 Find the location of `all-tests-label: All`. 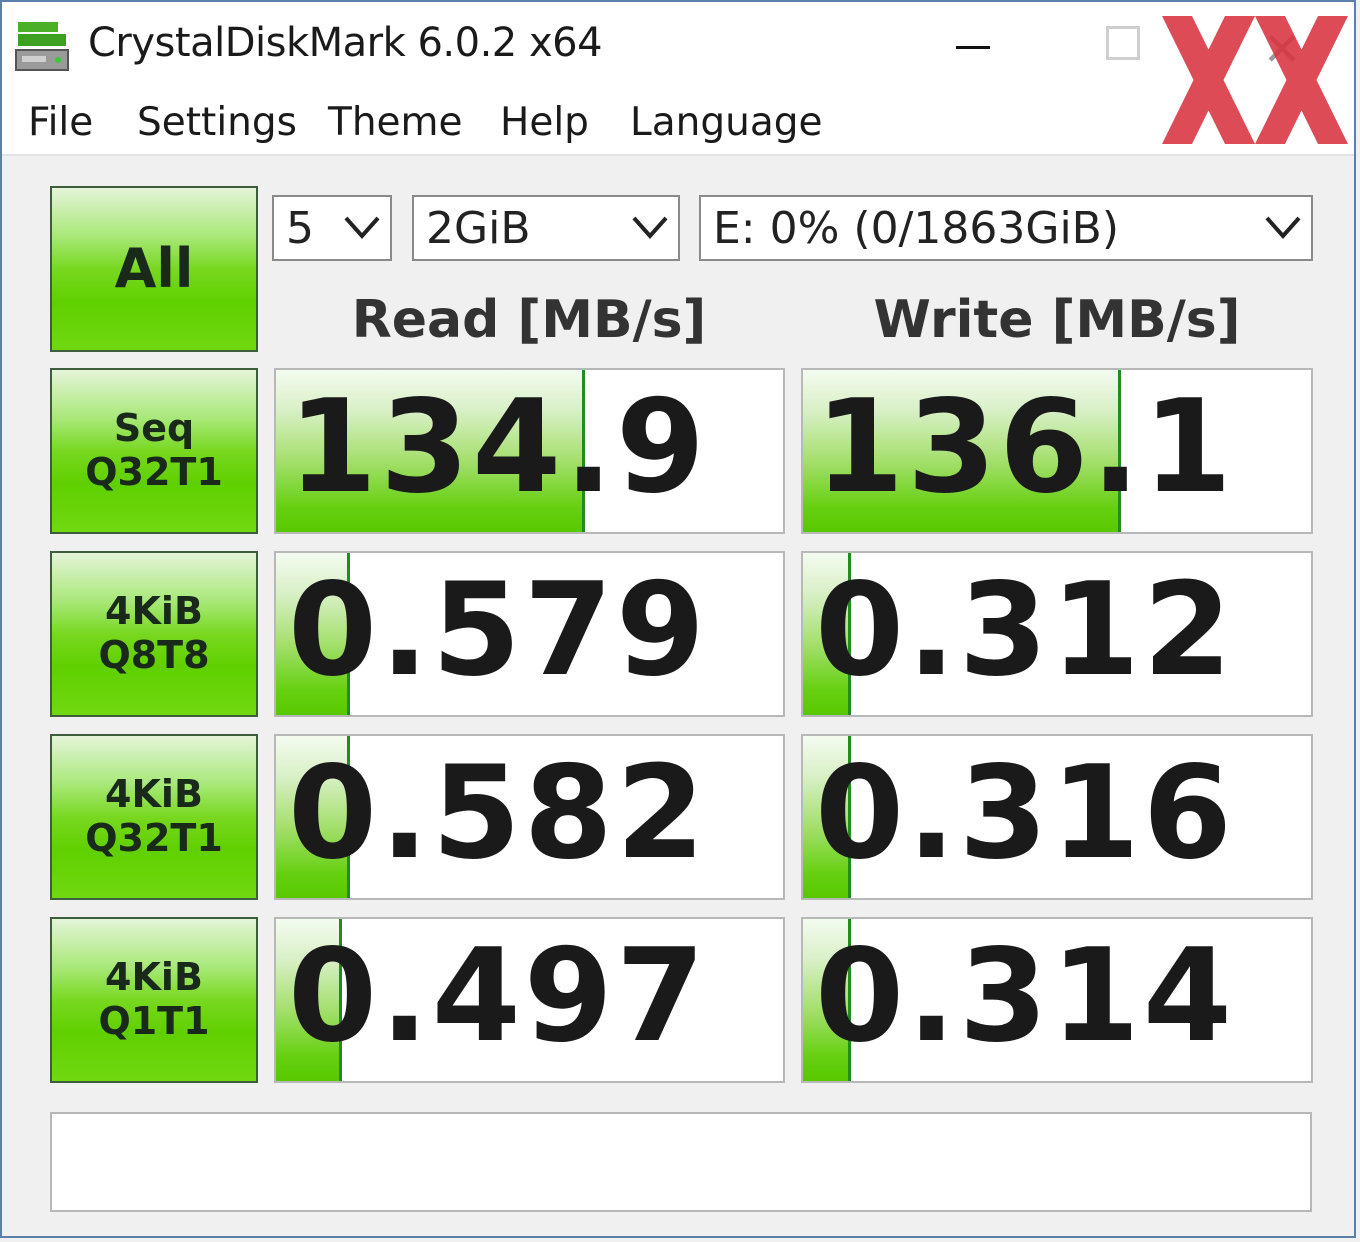

all-tests-label: All is located at coordinates (154, 268).